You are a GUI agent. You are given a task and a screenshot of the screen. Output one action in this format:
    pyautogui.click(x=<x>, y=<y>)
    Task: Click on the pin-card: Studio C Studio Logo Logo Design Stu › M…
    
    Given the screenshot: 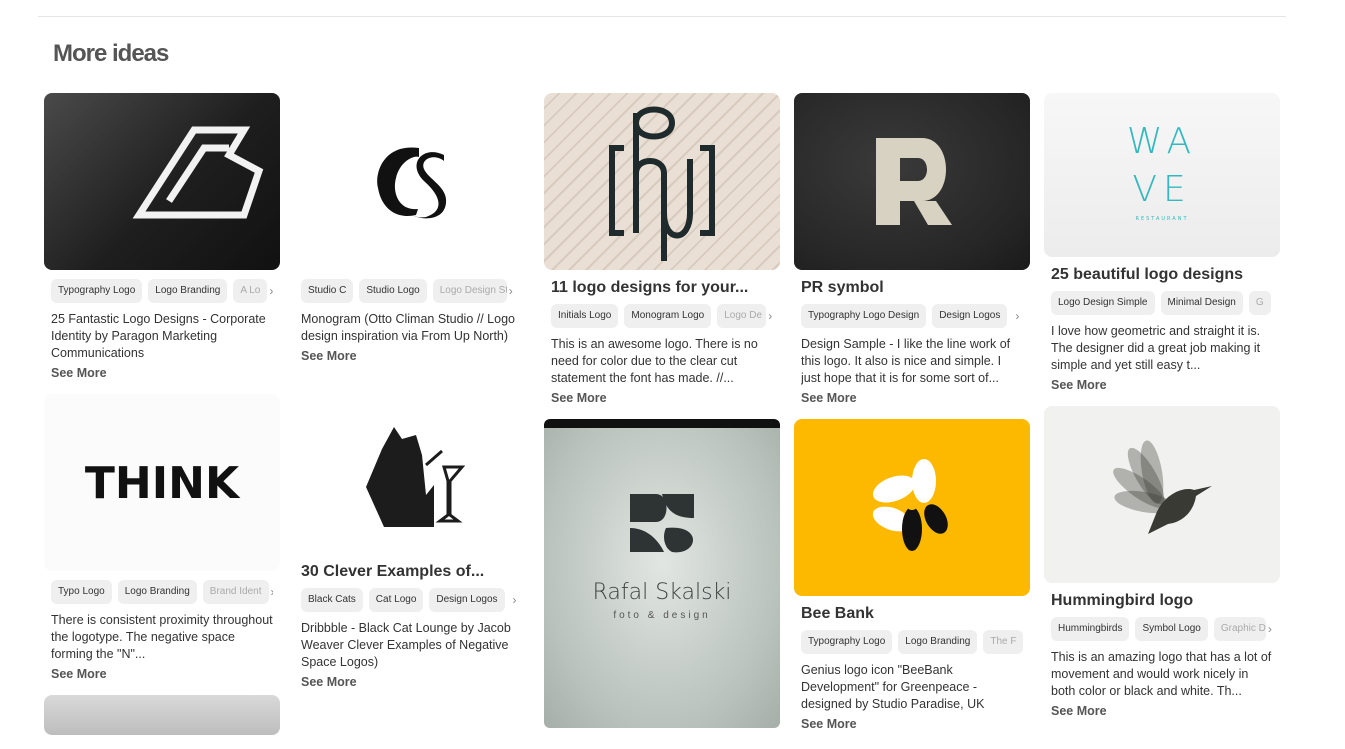 What is the action you would take?
    pyautogui.click(x=412, y=228)
    